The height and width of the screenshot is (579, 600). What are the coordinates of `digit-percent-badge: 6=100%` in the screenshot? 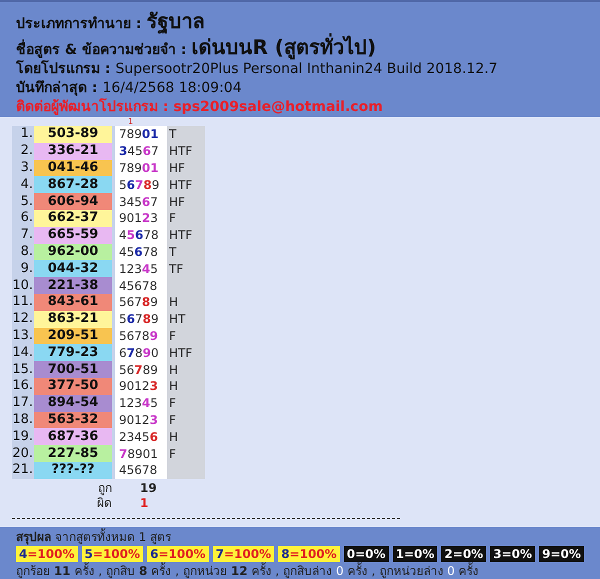 It's located at (178, 554).